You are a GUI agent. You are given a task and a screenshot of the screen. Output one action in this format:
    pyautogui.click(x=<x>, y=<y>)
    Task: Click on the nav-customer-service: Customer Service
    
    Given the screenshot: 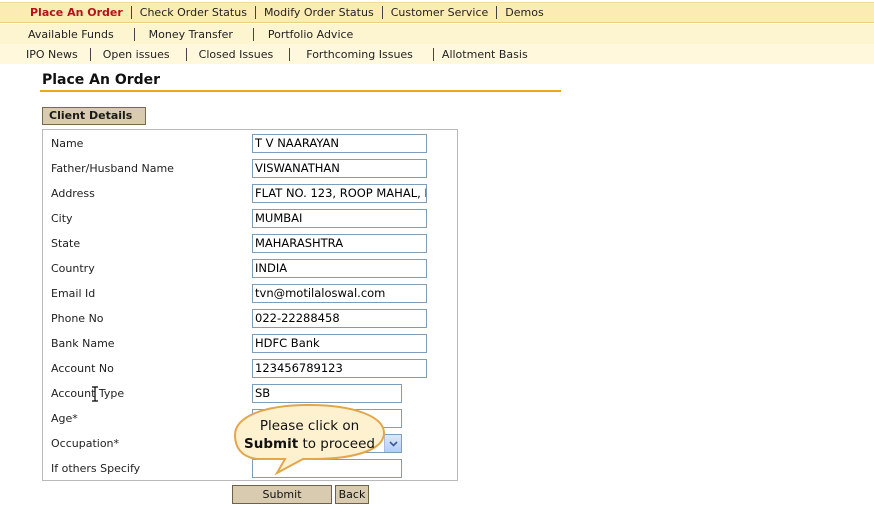 What is the action you would take?
    pyautogui.click(x=440, y=12)
    